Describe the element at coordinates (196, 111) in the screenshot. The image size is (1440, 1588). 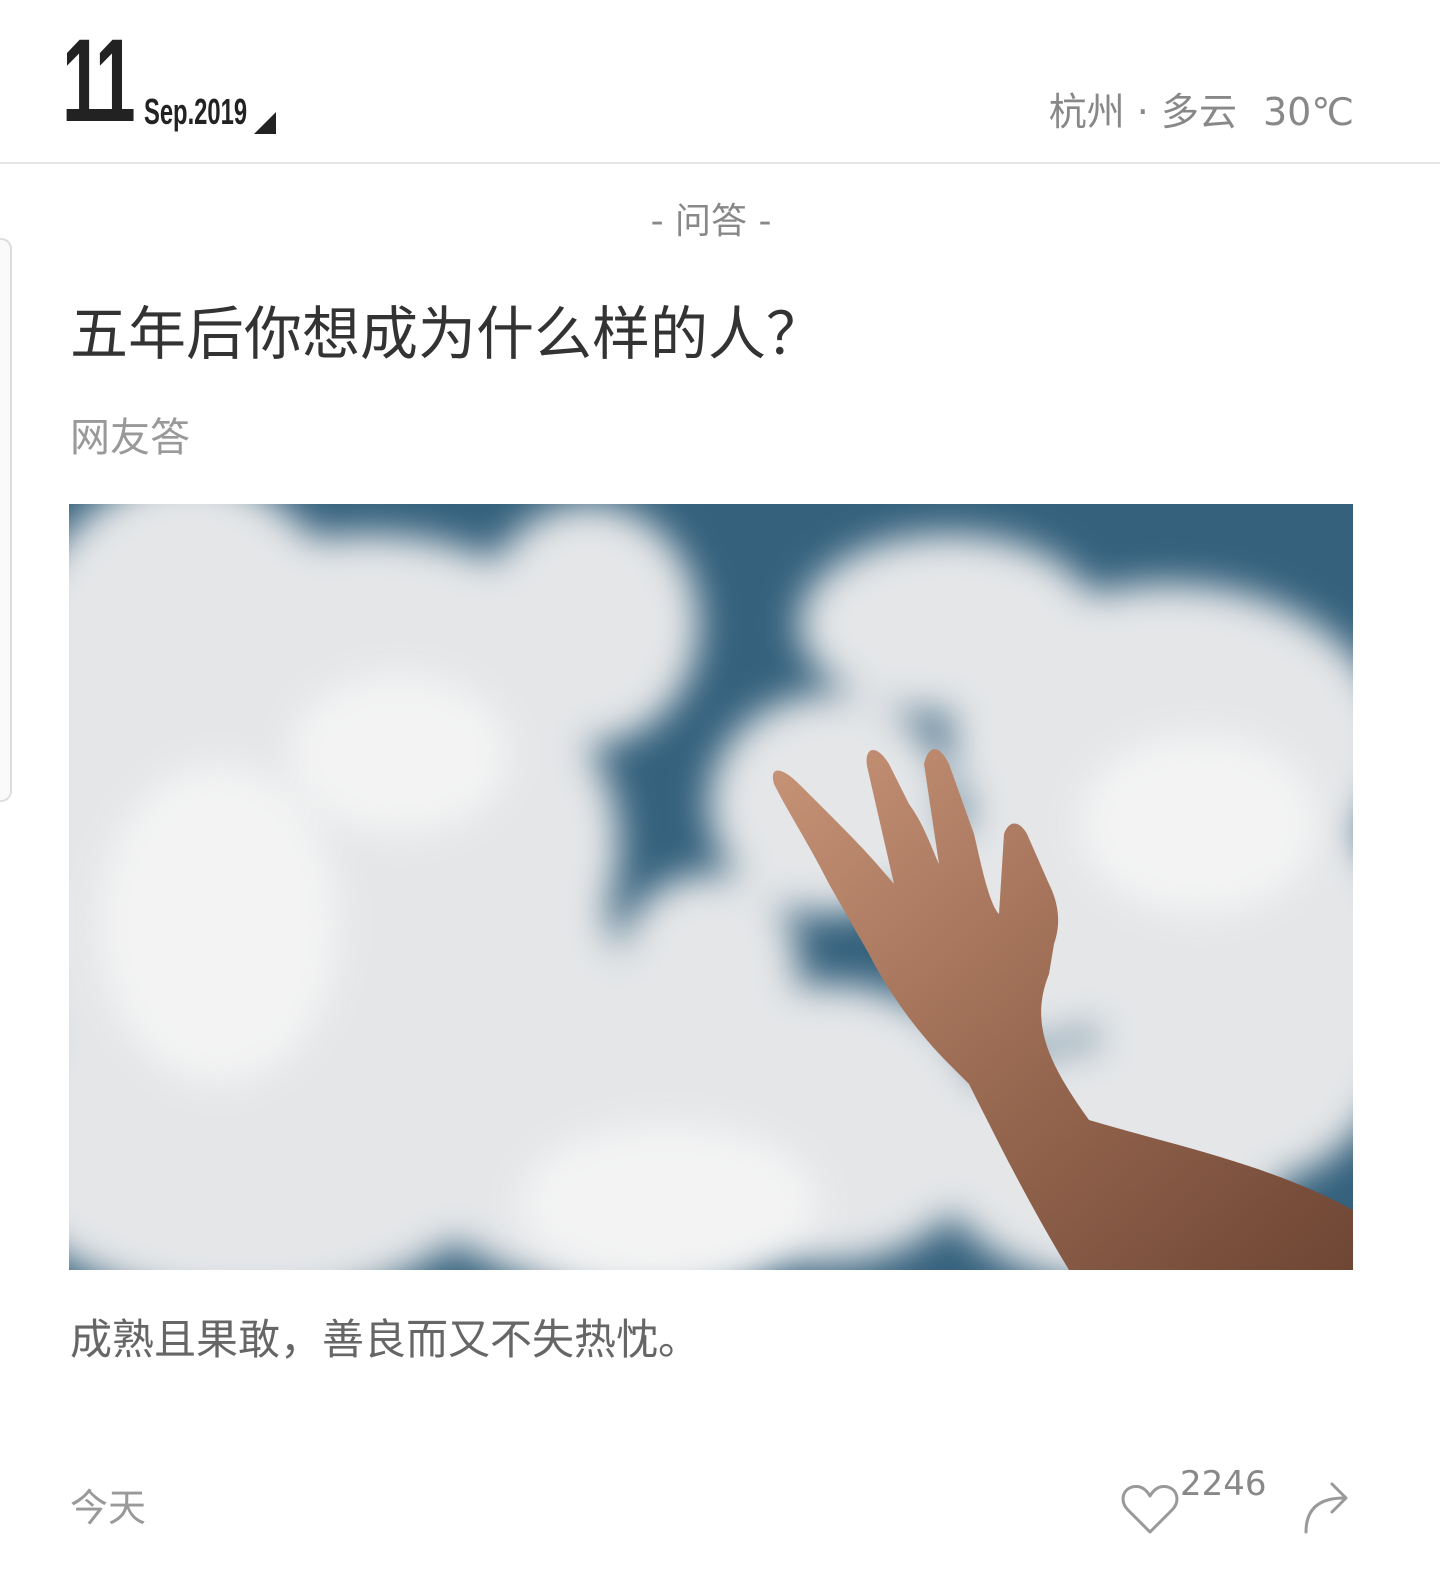
I see `date-month-year: Sep.2019` at that location.